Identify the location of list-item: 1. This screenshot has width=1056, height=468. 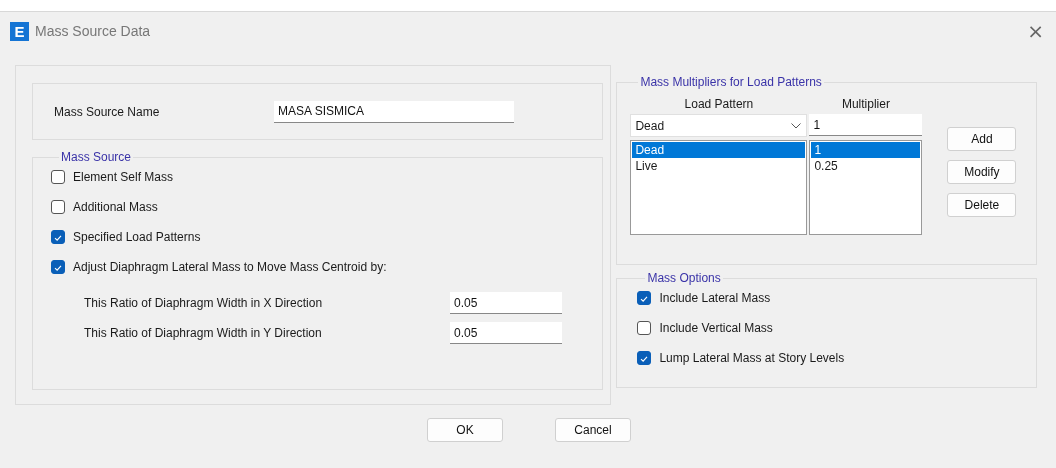
(866, 150).